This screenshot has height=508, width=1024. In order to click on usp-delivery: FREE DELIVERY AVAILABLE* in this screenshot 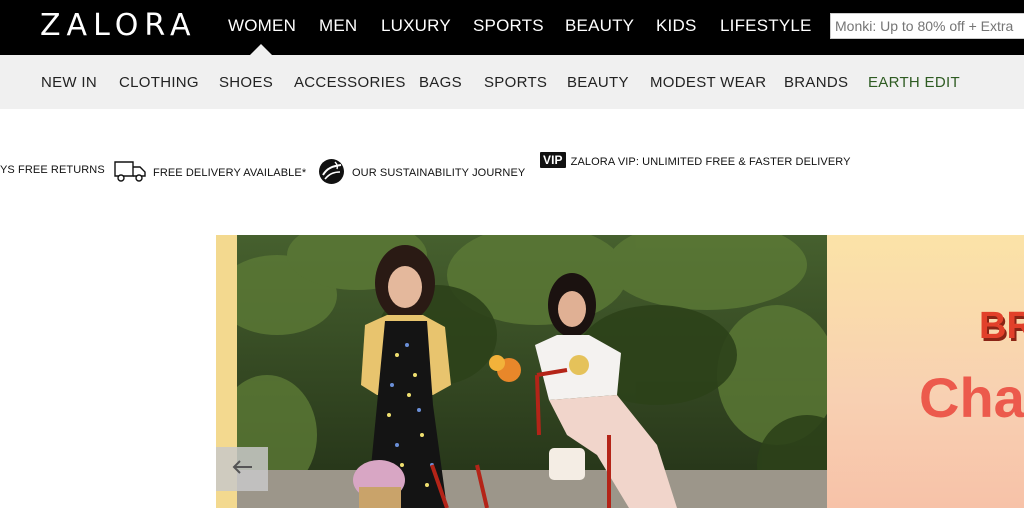, I will do `click(210, 172)`.